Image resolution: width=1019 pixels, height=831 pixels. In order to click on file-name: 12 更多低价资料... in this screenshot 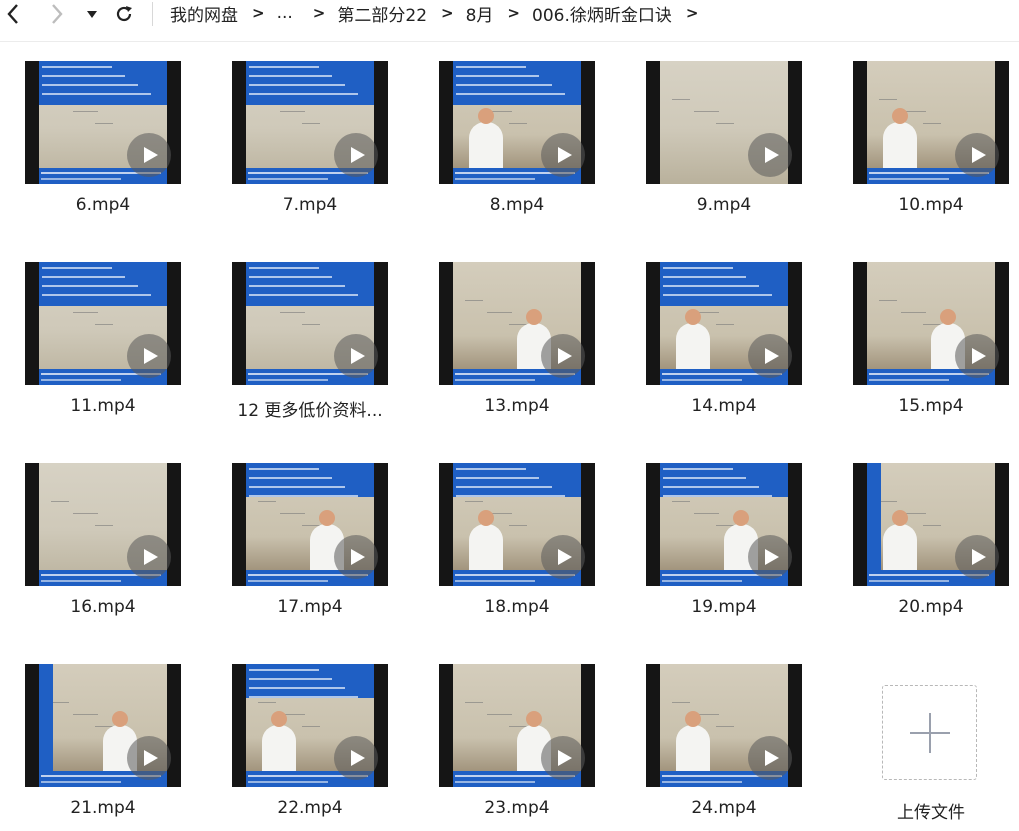, I will do `click(310, 411)`.